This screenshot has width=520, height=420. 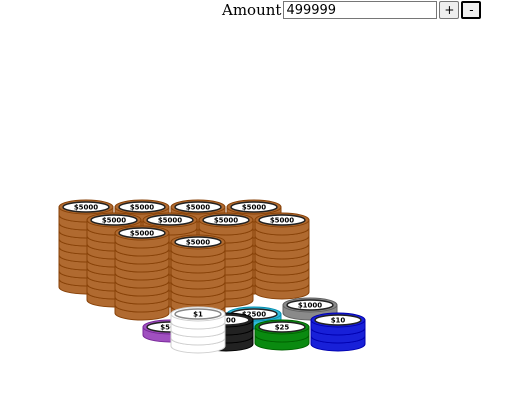 I want to click on chip-denomination-label: $1000, so click(x=310, y=306).